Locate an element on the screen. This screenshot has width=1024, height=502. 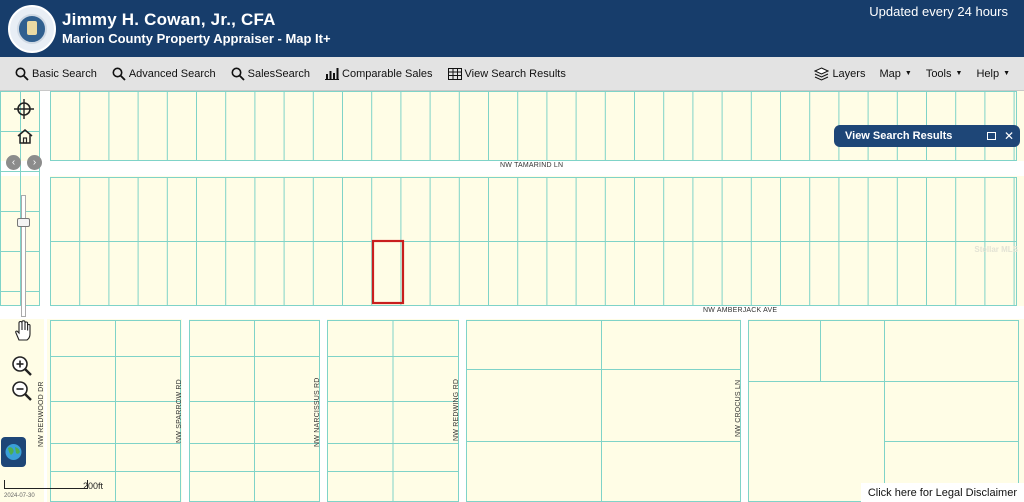
road-label-sparrow: NW SPARROW RD is located at coordinates (179, 411).